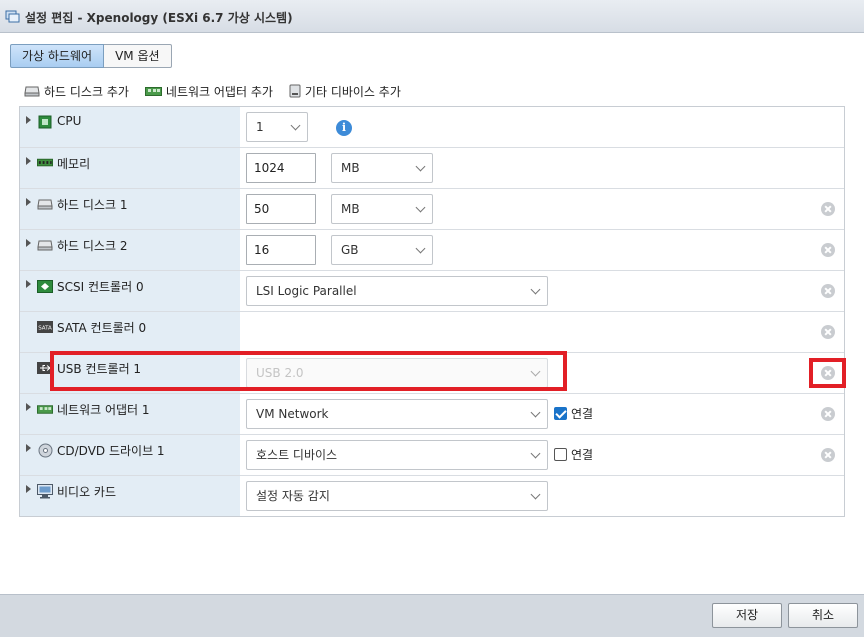 Image resolution: width=864 pixels, height=637 pixels. I want to click on title-bar: 설정 편집 - Xpenology (ESXi 6.7 가상 시스템), so click(432, 16).